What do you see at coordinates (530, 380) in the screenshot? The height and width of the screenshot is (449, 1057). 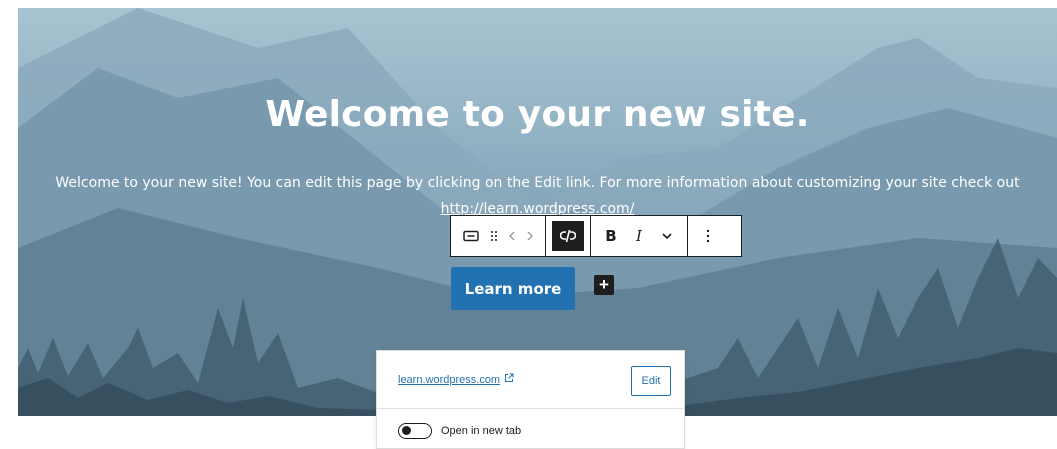 I see `link-preview-row: learn.wordpress.com Edit` at bounding box center [530, 380].